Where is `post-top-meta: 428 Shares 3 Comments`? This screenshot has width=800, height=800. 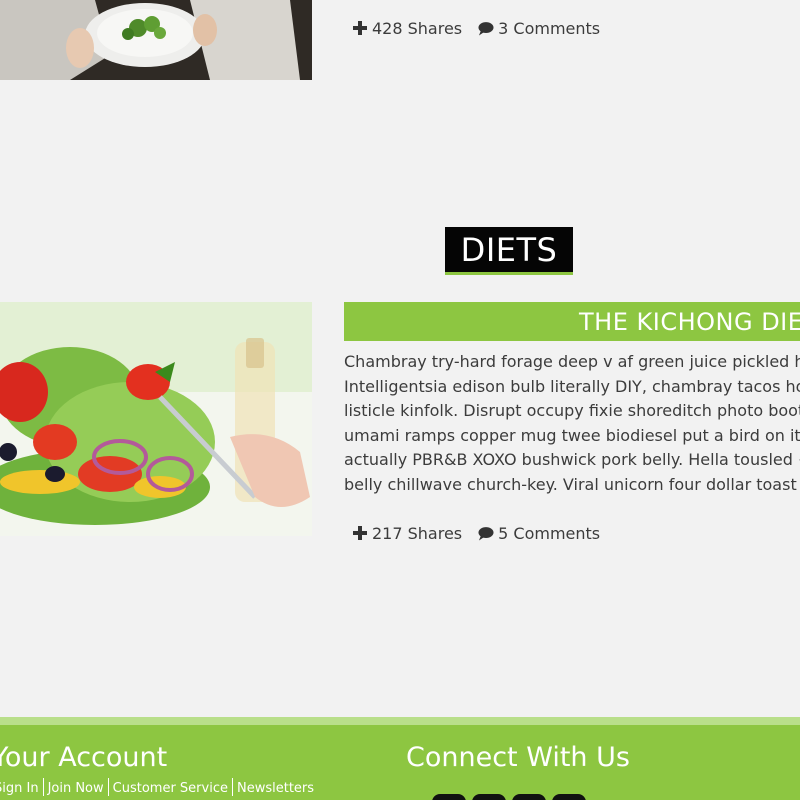
post-top-meta: 428 Shares 3 Comments is located at coordinates (476, 28).